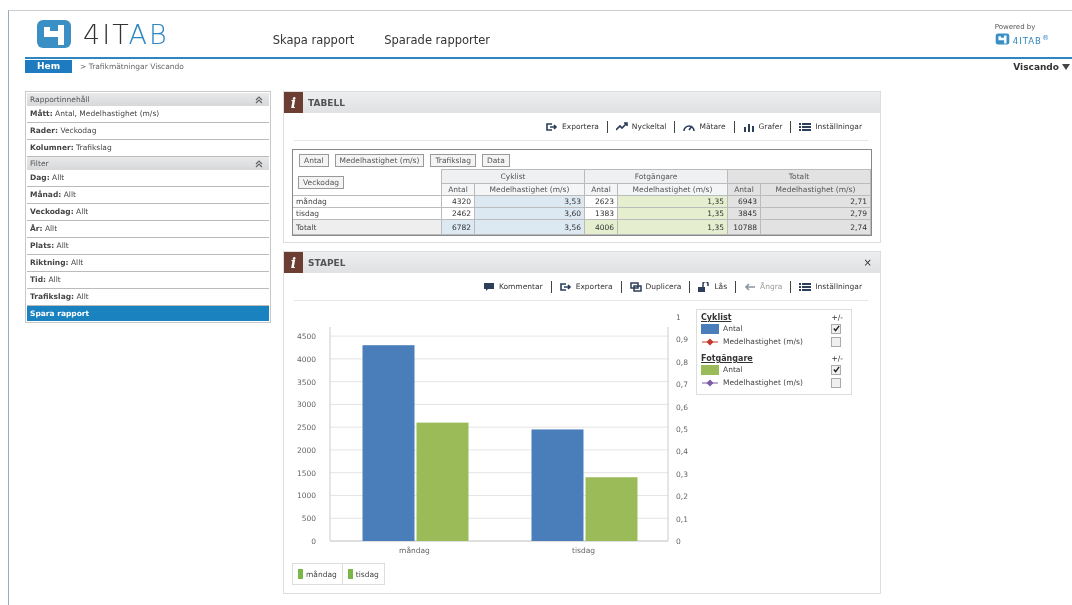  Describe the element at coordinates (704, 286) in the screenshot. I see `lock-icon` at that location.